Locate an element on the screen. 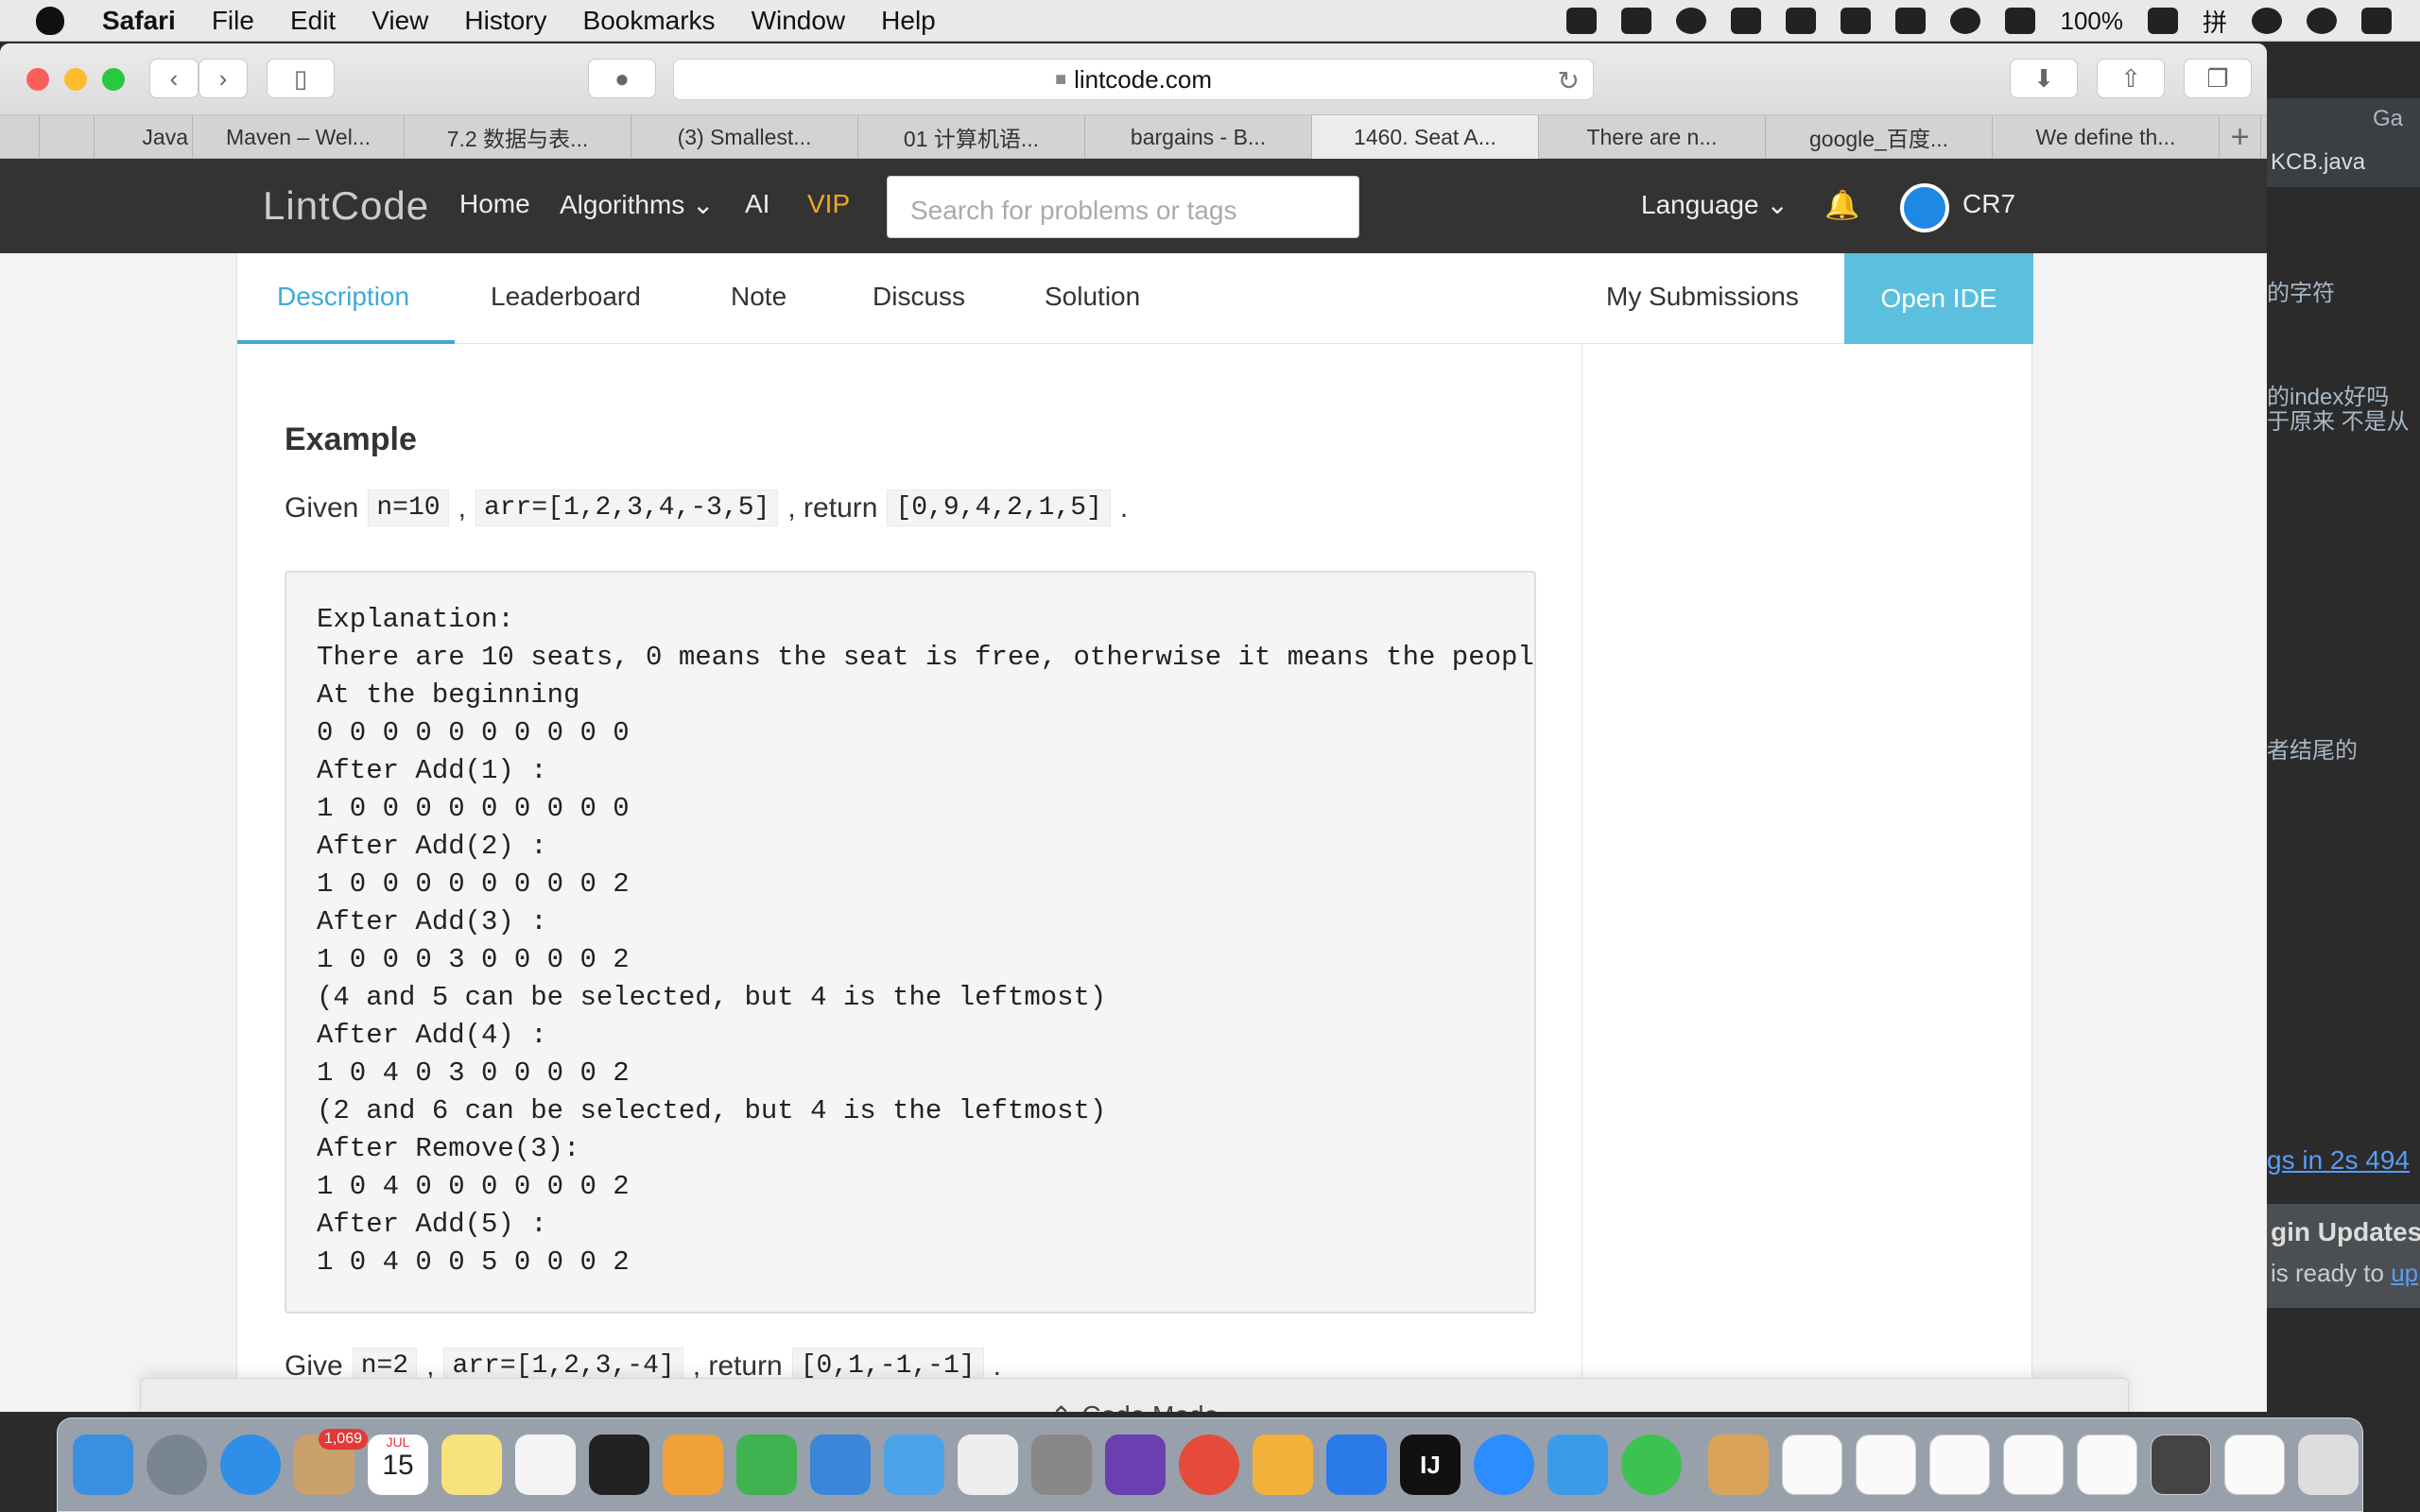 The width and height of the screenshot is (2420, 1512). calendar-icon: JUL 15 is located at coordinates (398, 1465).